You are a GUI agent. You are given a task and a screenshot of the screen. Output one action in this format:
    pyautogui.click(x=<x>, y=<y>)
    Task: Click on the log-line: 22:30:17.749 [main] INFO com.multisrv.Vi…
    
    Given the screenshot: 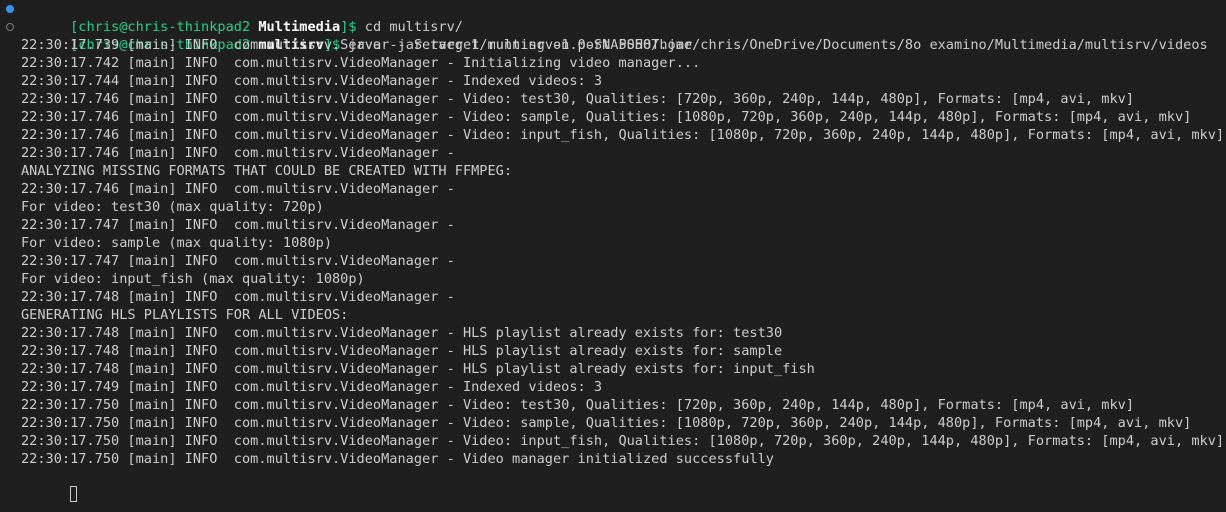 What is the action you would take?
    pyautogui.click(x=312, y=387)
    